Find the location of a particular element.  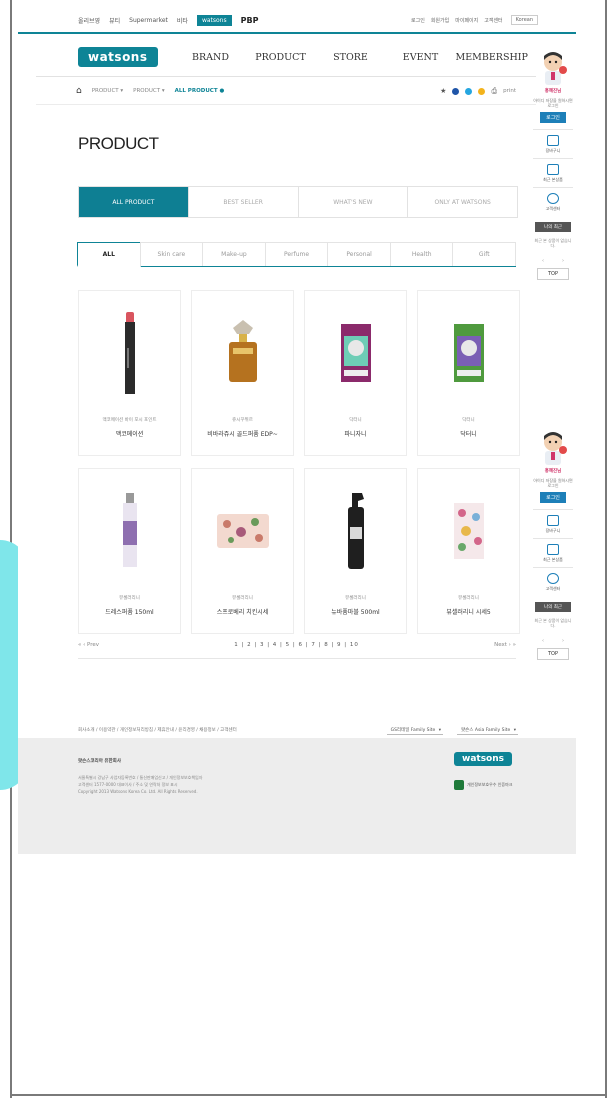

floral-pouch-product-image is located at coordinates (243, 531).